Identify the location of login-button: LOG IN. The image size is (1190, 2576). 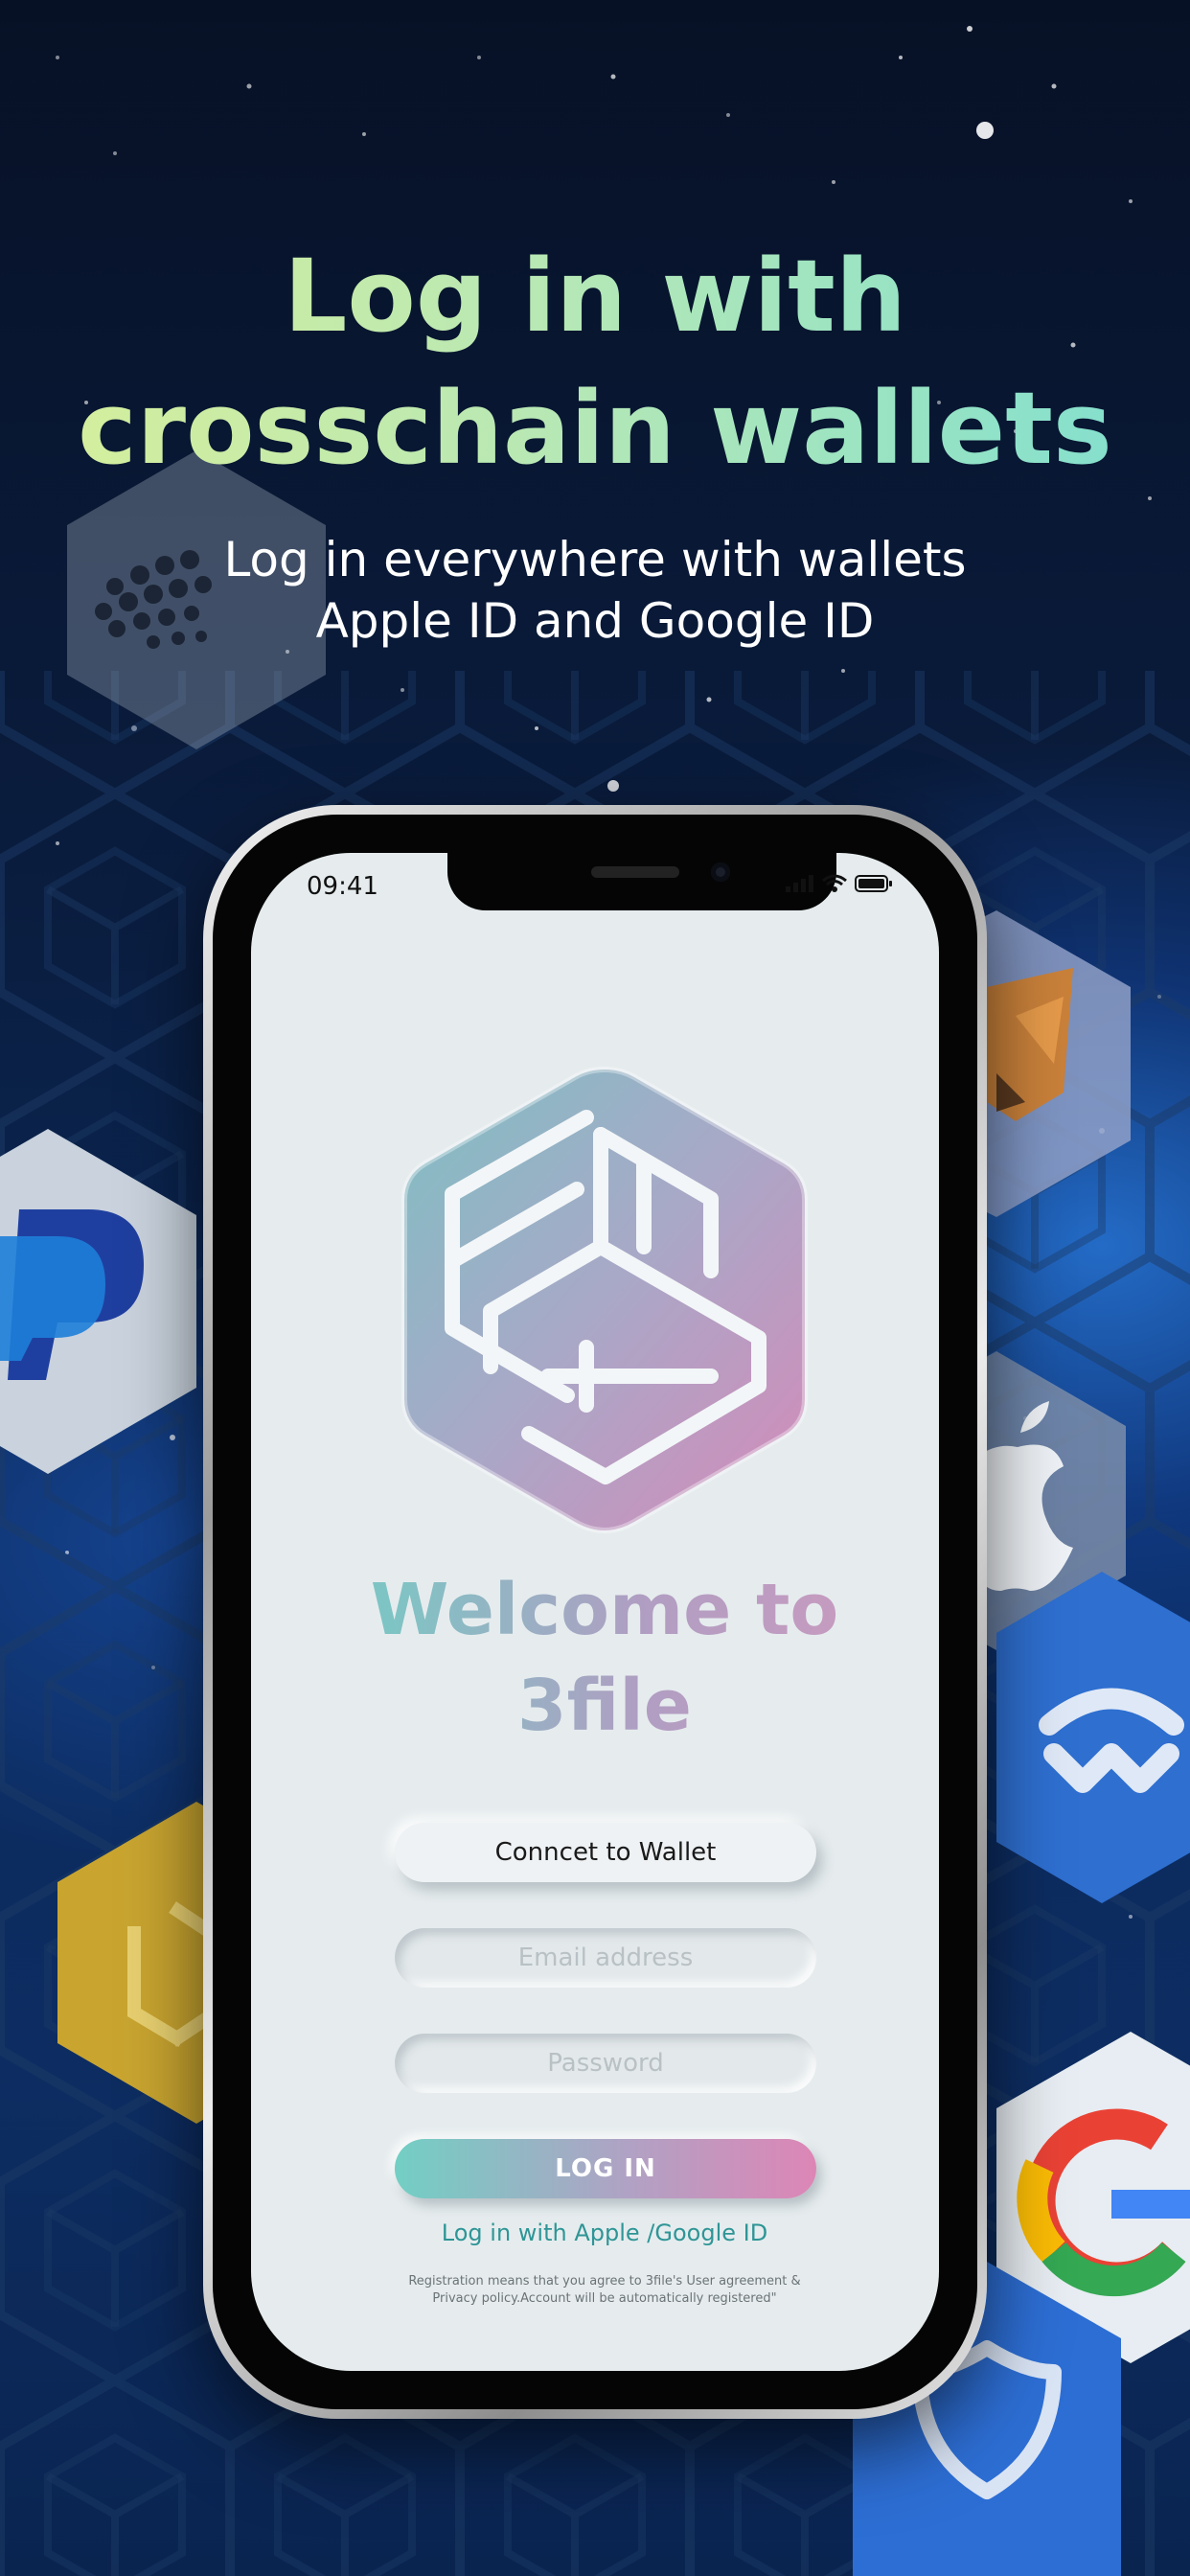
(606, 2168).